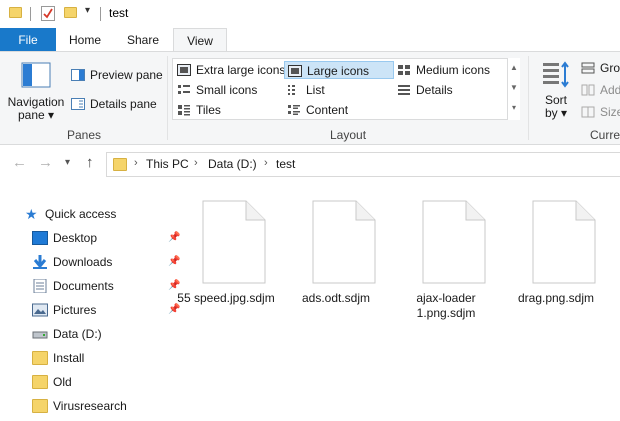 The width and height of the screenshot is (620, 421). I want to click on layout-group-label: Layout, so click(348, 135).